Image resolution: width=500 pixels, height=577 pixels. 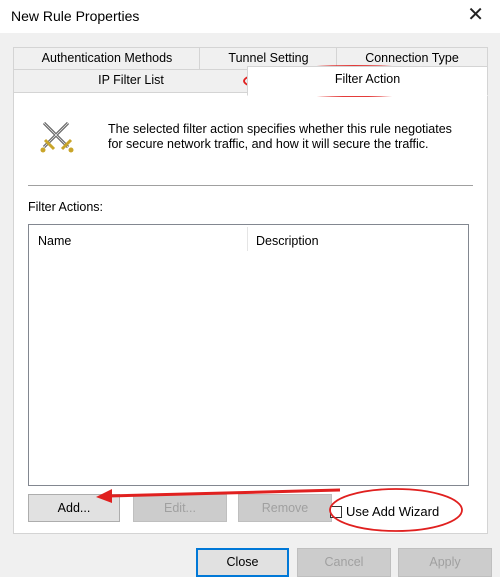 What do you see at coordinates (445, 562) in the screenshot?
I see `apply-button: Apply` at bounding box center [445, 562].